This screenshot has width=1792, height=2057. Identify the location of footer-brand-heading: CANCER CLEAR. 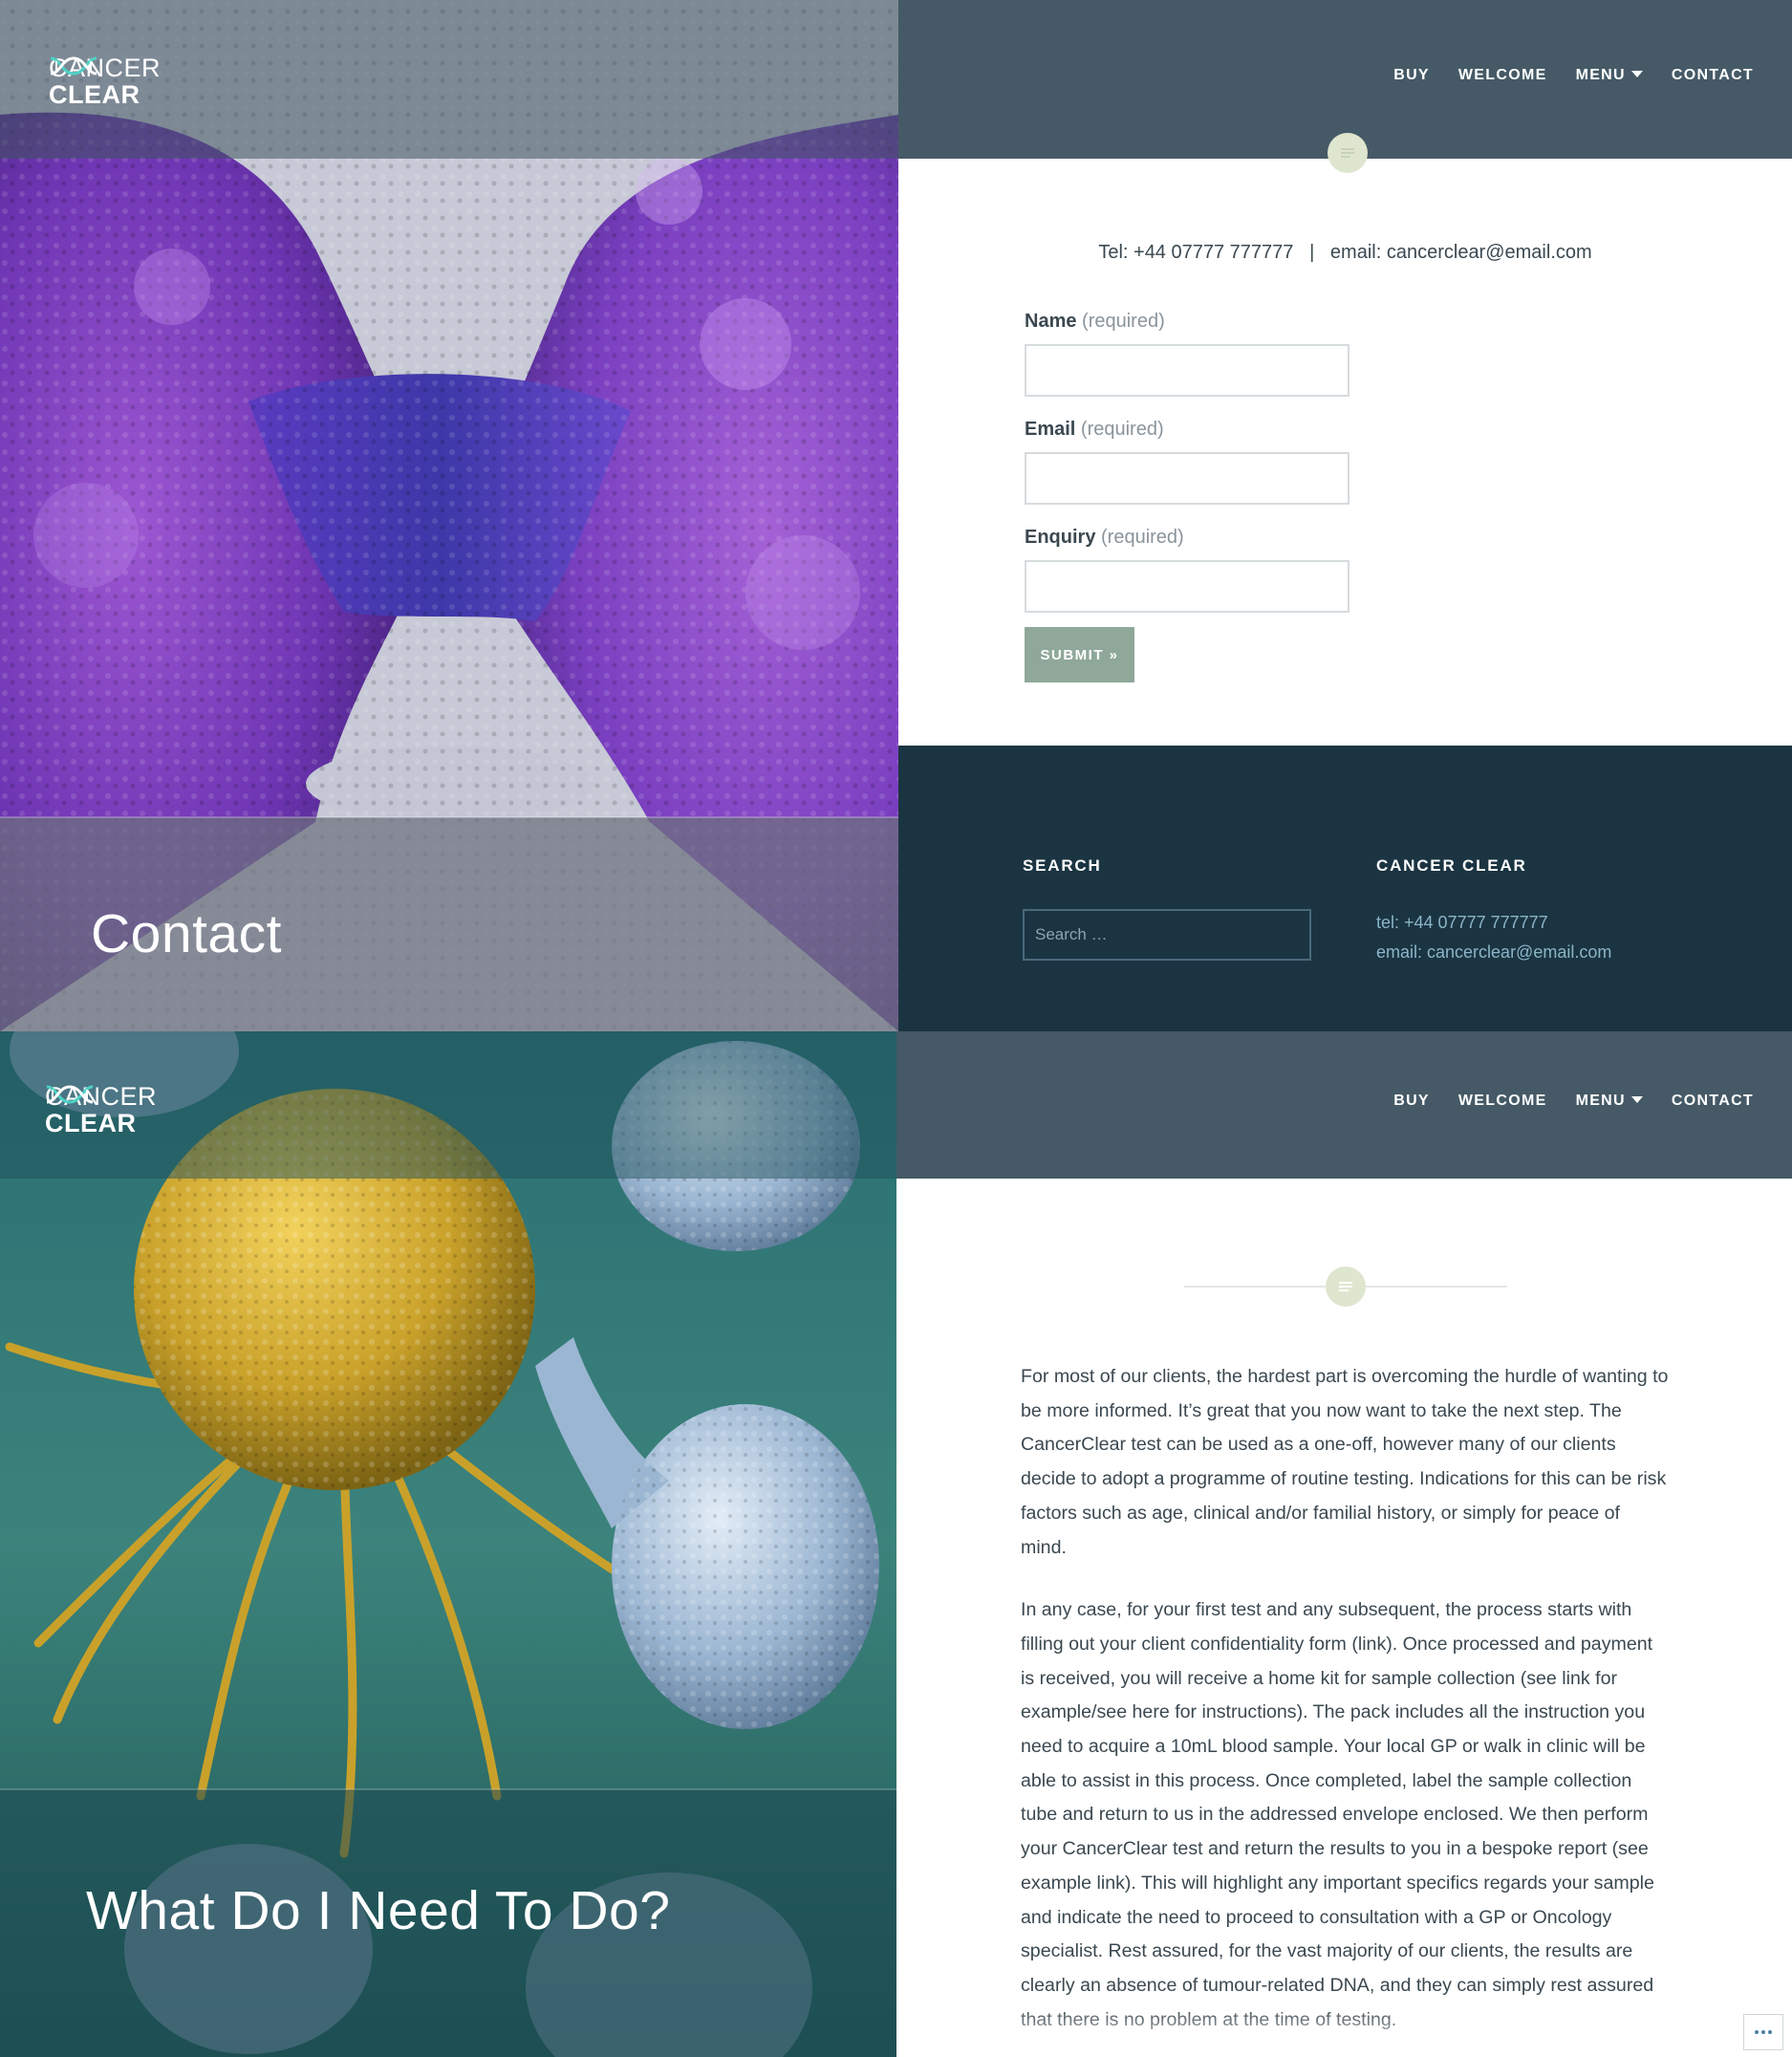
(1451, 865).